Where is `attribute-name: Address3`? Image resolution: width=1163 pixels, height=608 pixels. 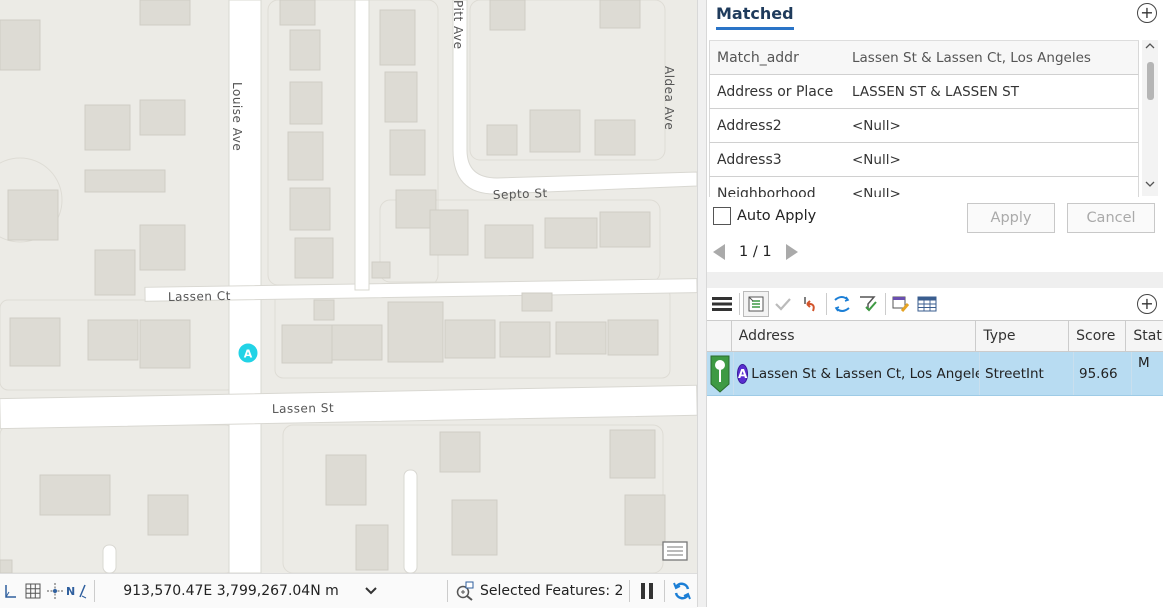
attribute-name: Address3 is located at coordinates (749, 159).